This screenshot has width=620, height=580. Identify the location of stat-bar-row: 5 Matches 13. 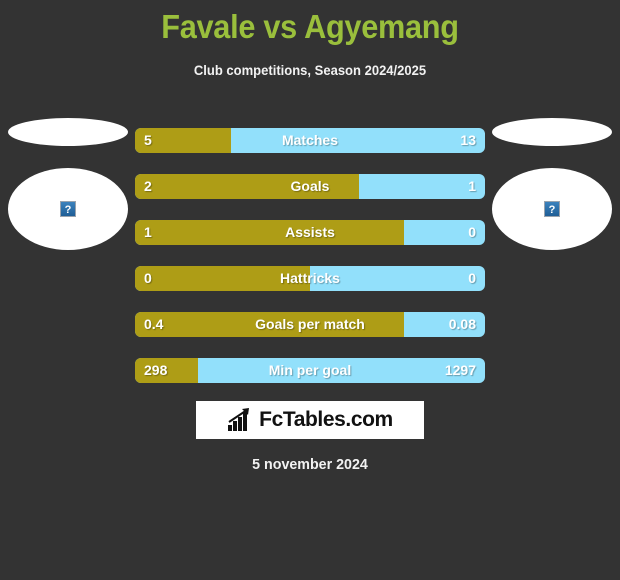
(310, 140).